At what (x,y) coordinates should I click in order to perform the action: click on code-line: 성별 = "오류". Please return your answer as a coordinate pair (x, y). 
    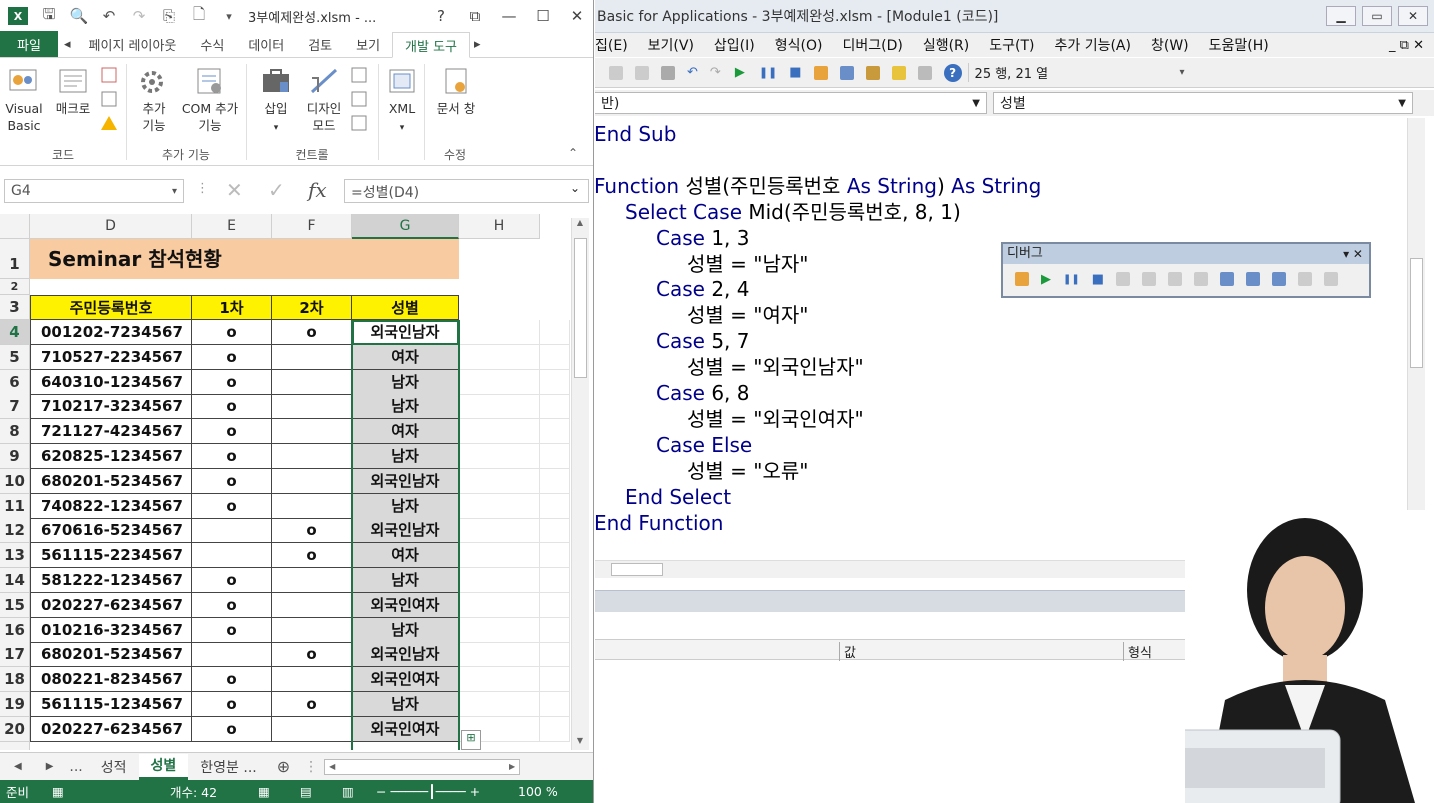
    Looking at the image, I should click on (747, 471).